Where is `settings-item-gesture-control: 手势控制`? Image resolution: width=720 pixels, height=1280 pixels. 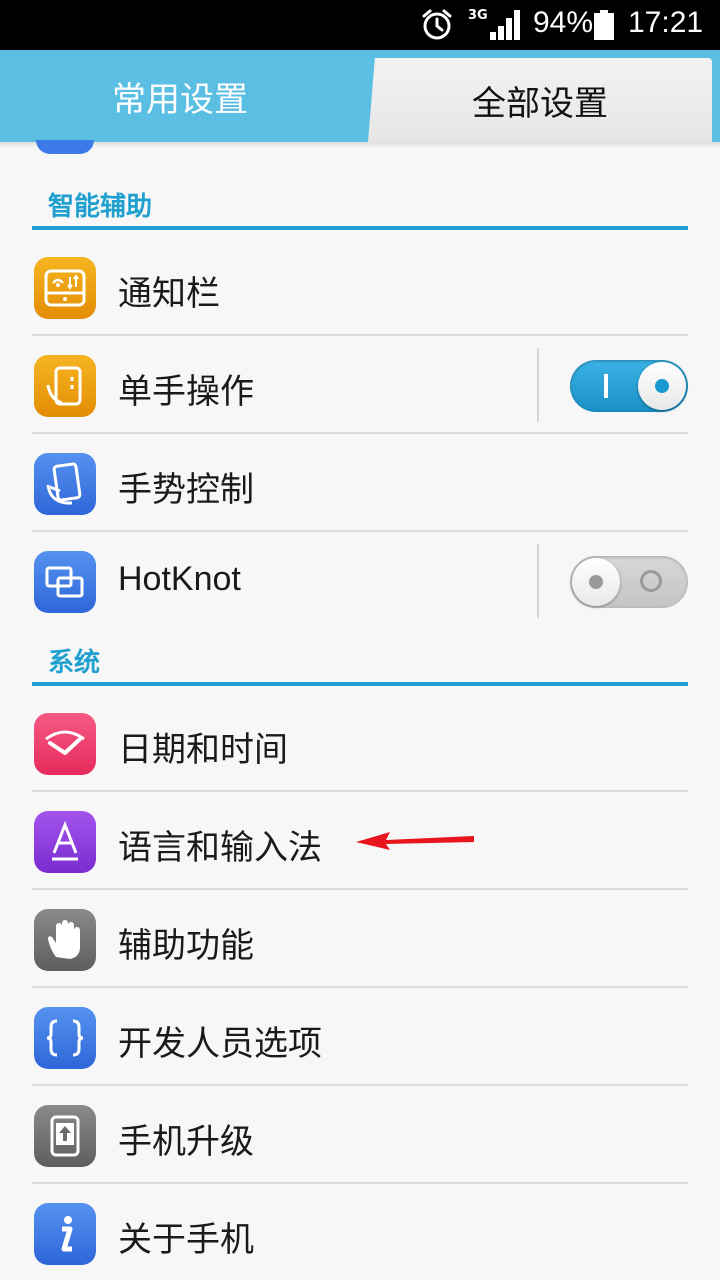
settings-item-gesture-control: 手势控制 is located at coordinates (360, 483).